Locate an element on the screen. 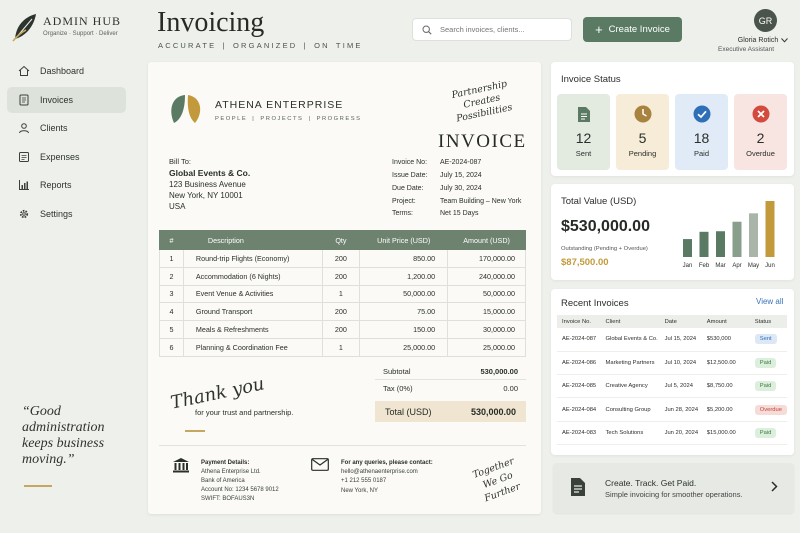  footer-script-slogan: Together We Go Further is located at coordinates (496, 480).